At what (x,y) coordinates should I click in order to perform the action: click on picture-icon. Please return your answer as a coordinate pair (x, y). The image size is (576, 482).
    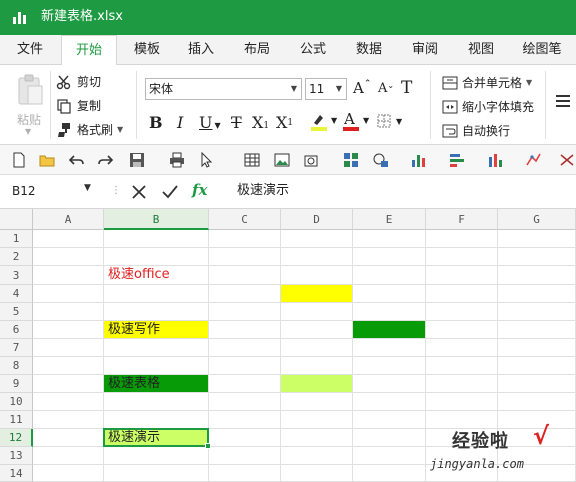
    Looking at the image, I should click on (282, 160).